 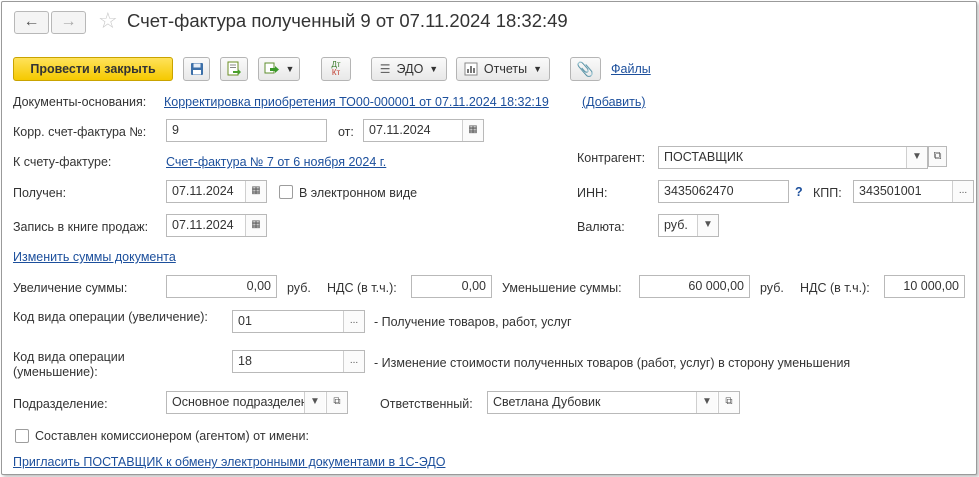 What do you see at coordinates (80, 132) in the screenshot?
I see `corr-invoice-number-label: Корр. счет-фактура №:` at bounding box center [80, 132].